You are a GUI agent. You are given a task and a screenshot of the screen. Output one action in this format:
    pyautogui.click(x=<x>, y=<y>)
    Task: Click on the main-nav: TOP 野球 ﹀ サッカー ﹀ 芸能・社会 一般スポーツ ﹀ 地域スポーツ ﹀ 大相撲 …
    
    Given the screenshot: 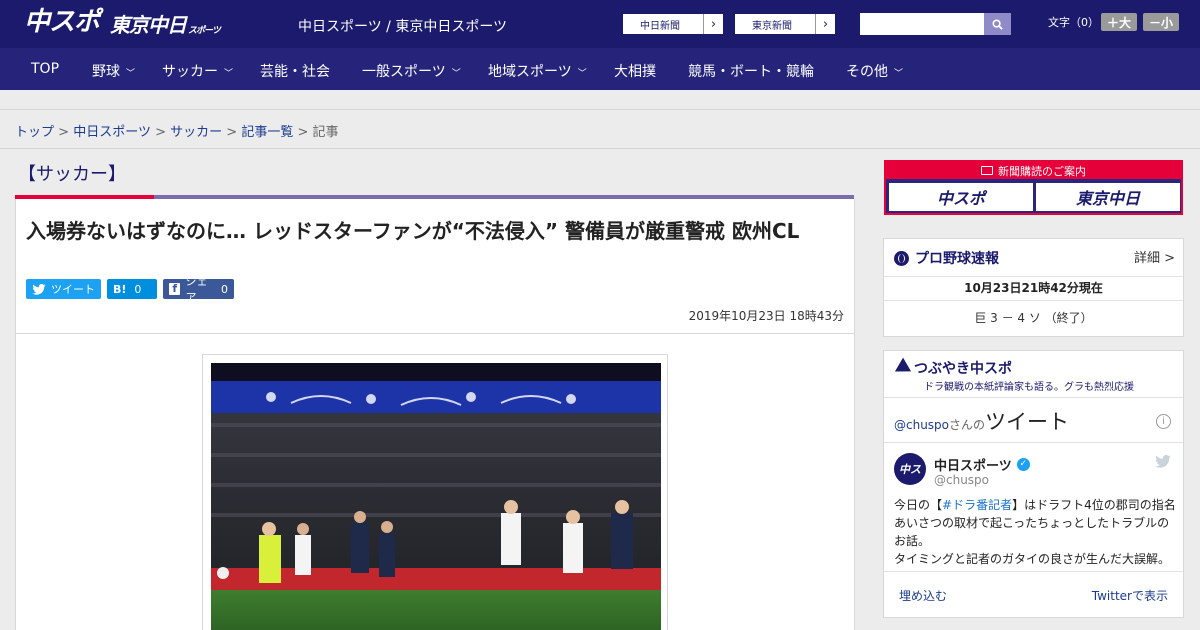 What is the action you would take?
    pyautogui.click(x=600, y=69)
    